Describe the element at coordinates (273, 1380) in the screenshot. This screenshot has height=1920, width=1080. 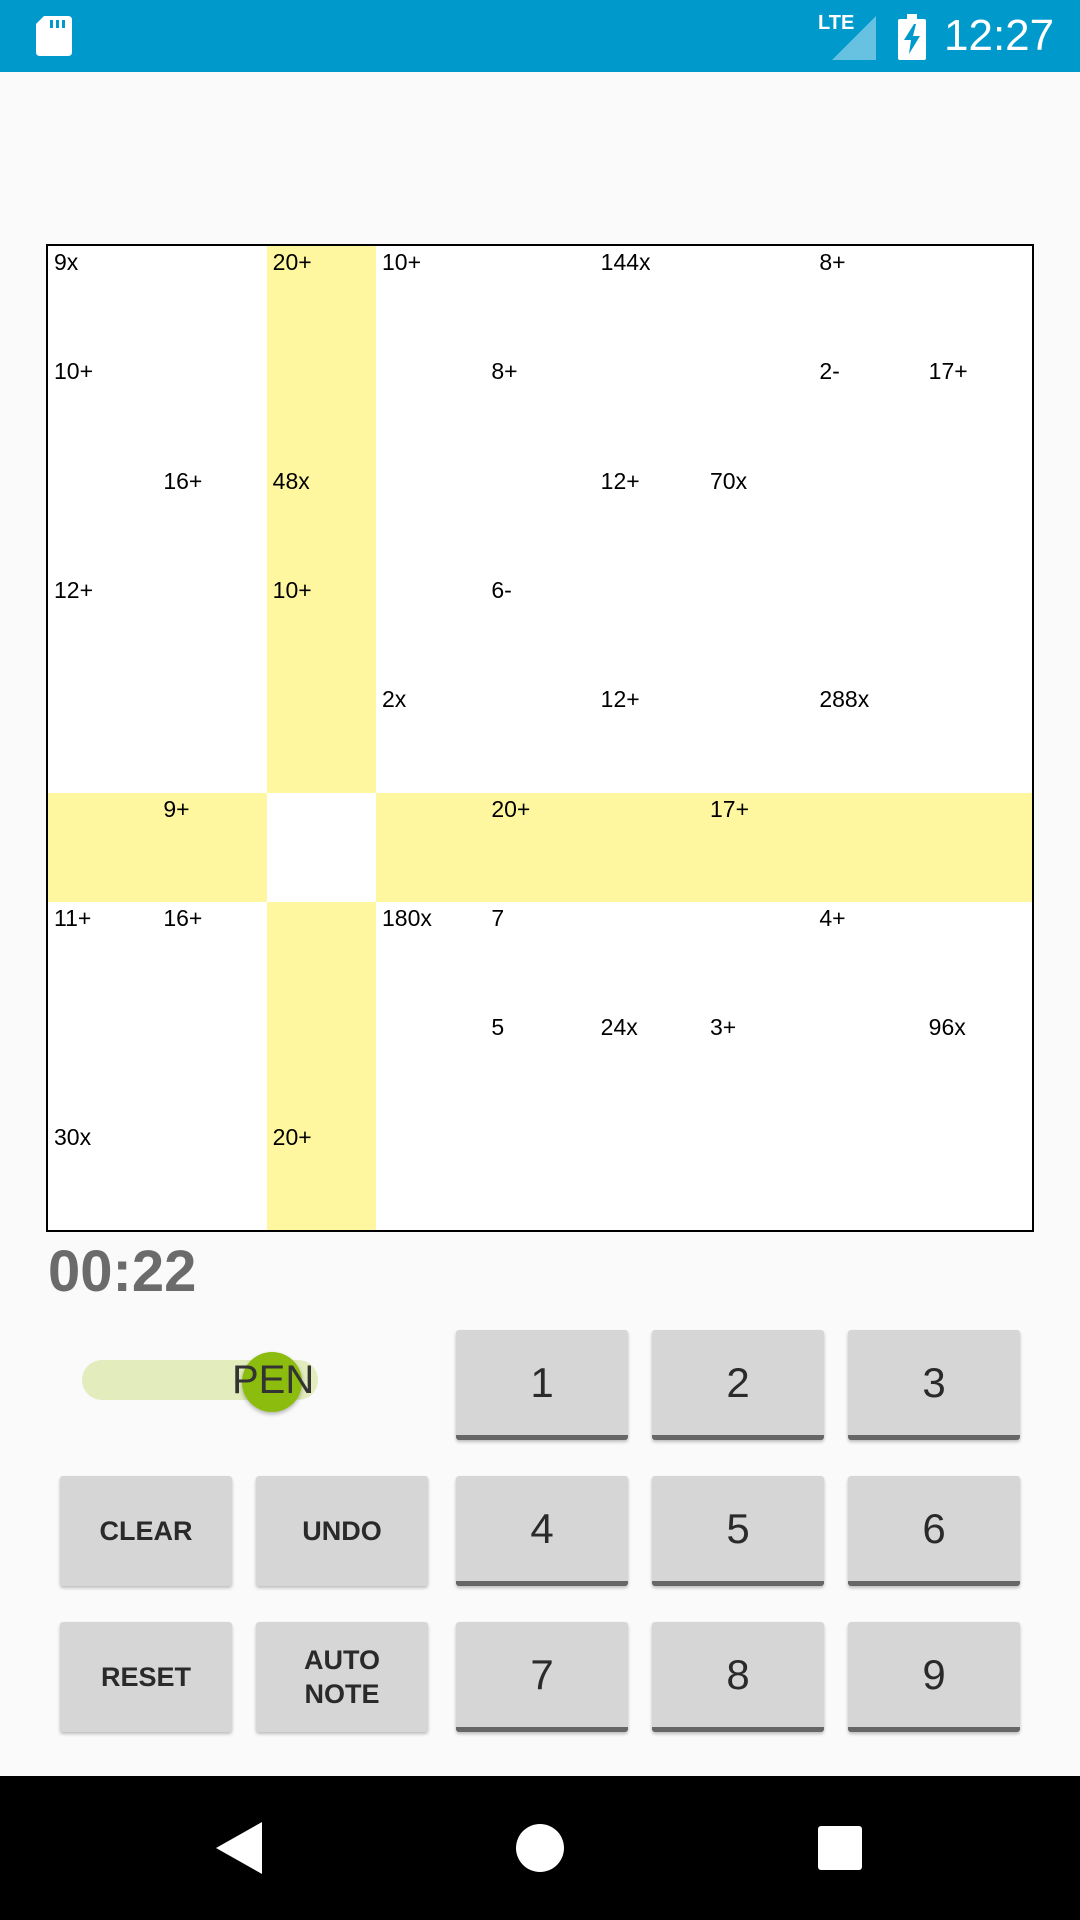
I see `pen-toggle-label: PEN` at that location.